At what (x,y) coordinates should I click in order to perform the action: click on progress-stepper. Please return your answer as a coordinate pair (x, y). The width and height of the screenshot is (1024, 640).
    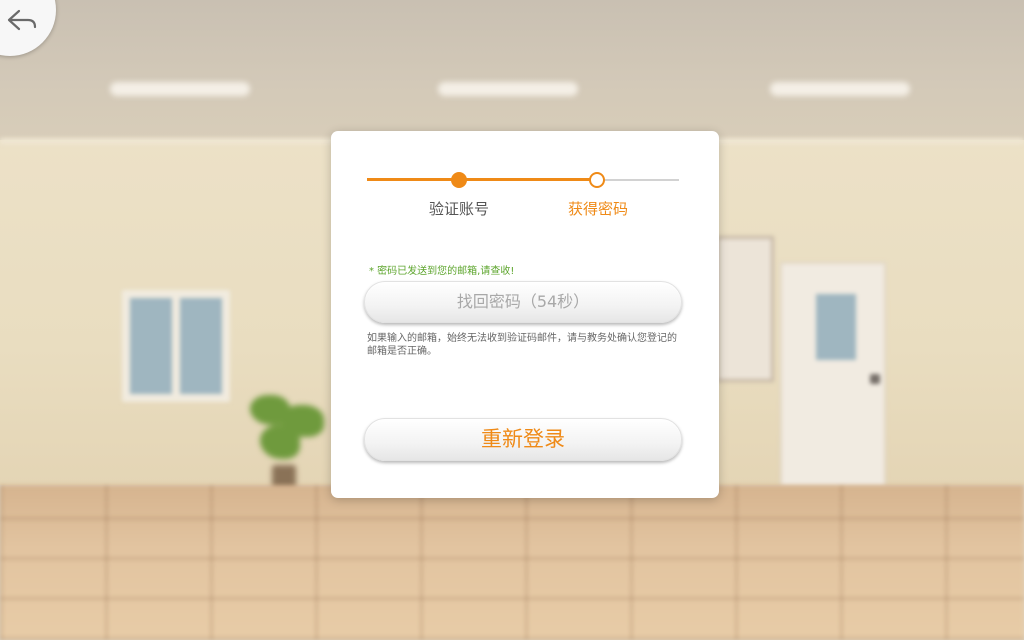
    Looking at the image, I should click on (523, 180).